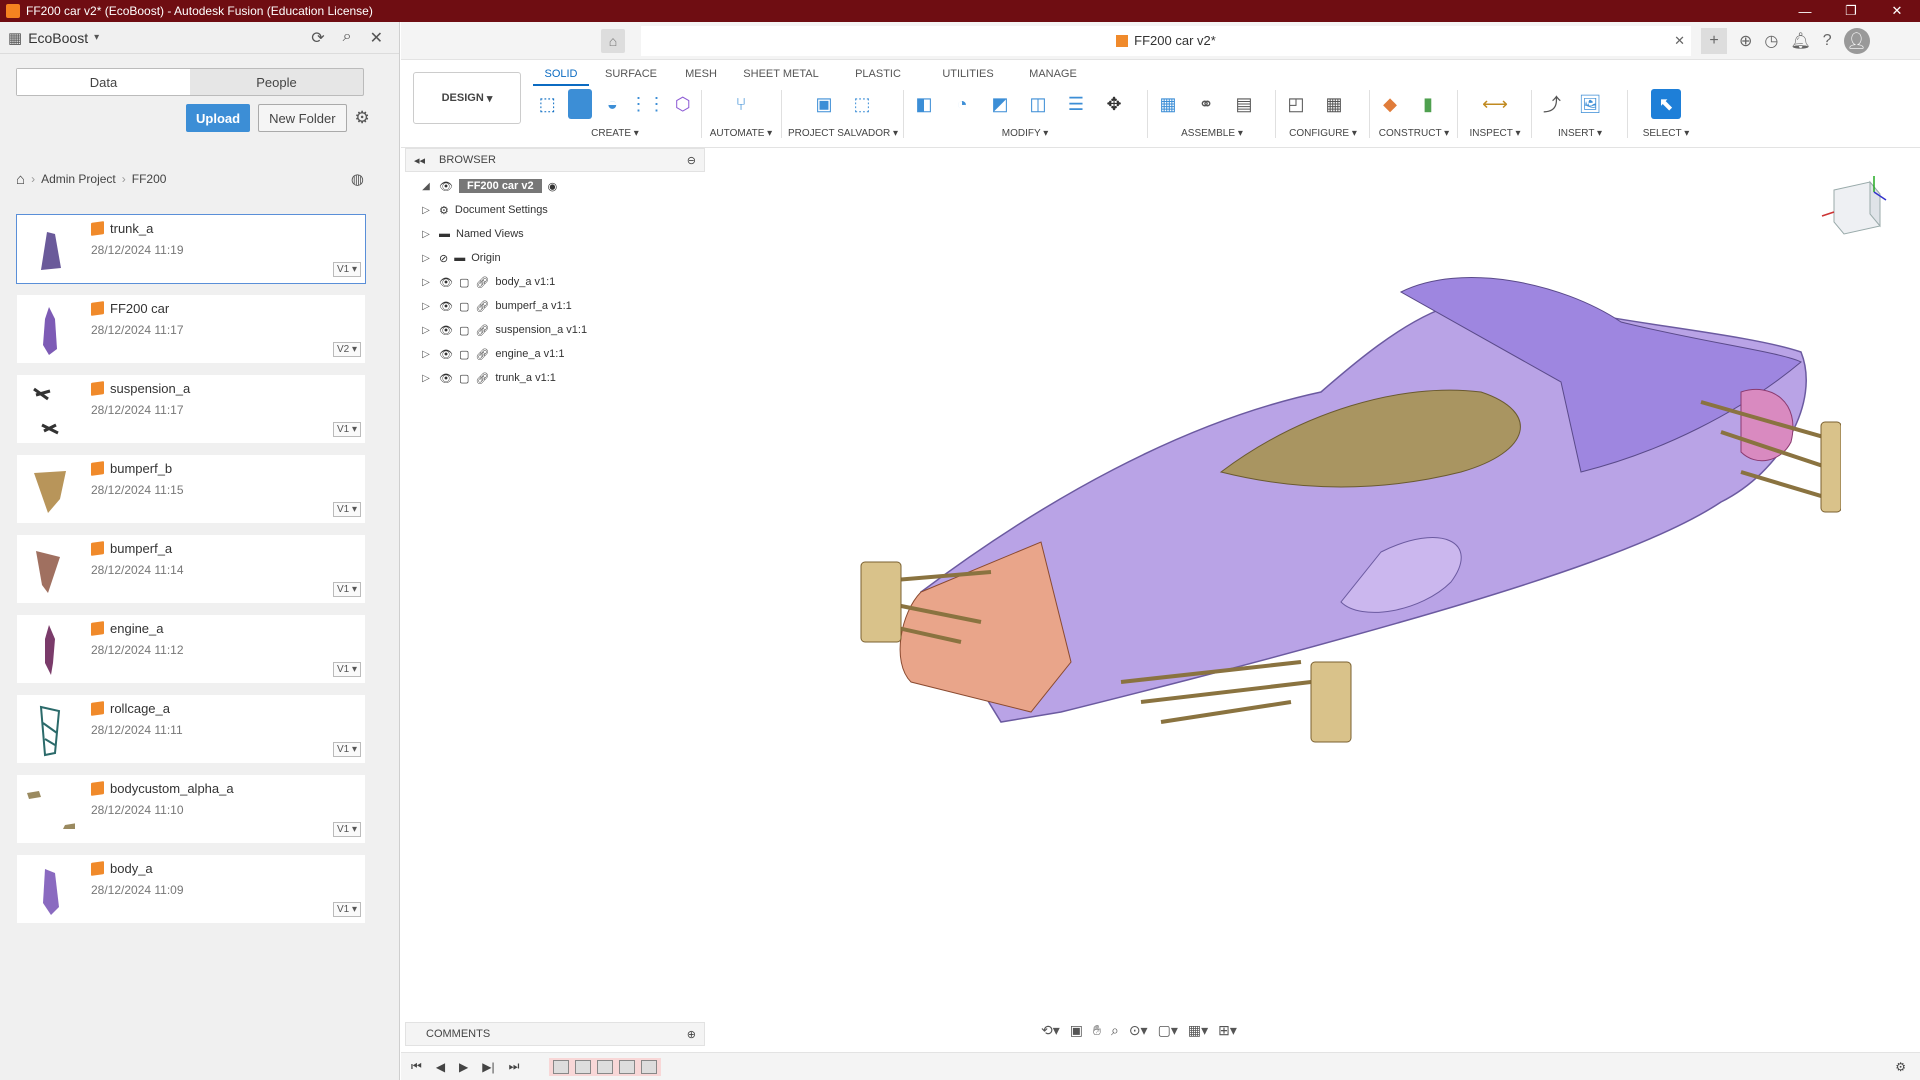  I want to click on version-badge: V2 ▾, so click(346, 349).